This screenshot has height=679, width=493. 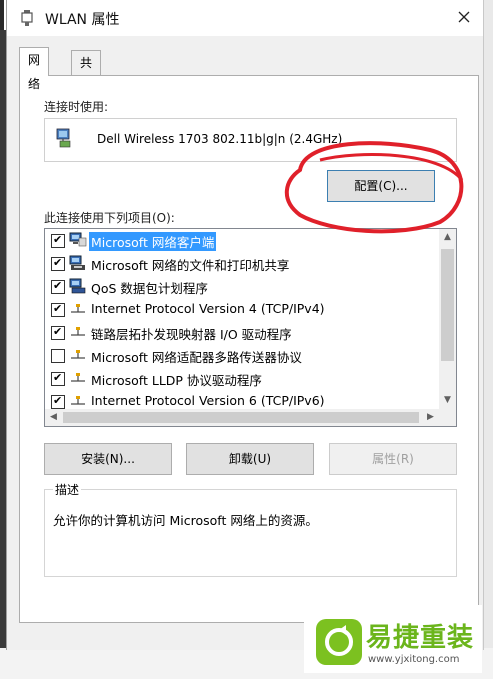 What do you see at coordinates (34, 72) in the screenshot?
I see `tab-network-label: 网络` at bounding box center [34, 72].